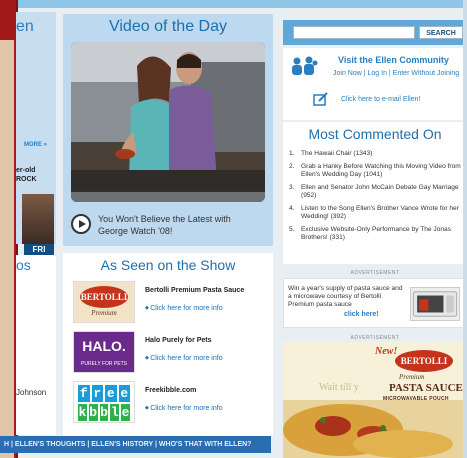 The width and height of the screenshot is (467, 458). I want to click on freekibble-letter: l, so click(115, 412).